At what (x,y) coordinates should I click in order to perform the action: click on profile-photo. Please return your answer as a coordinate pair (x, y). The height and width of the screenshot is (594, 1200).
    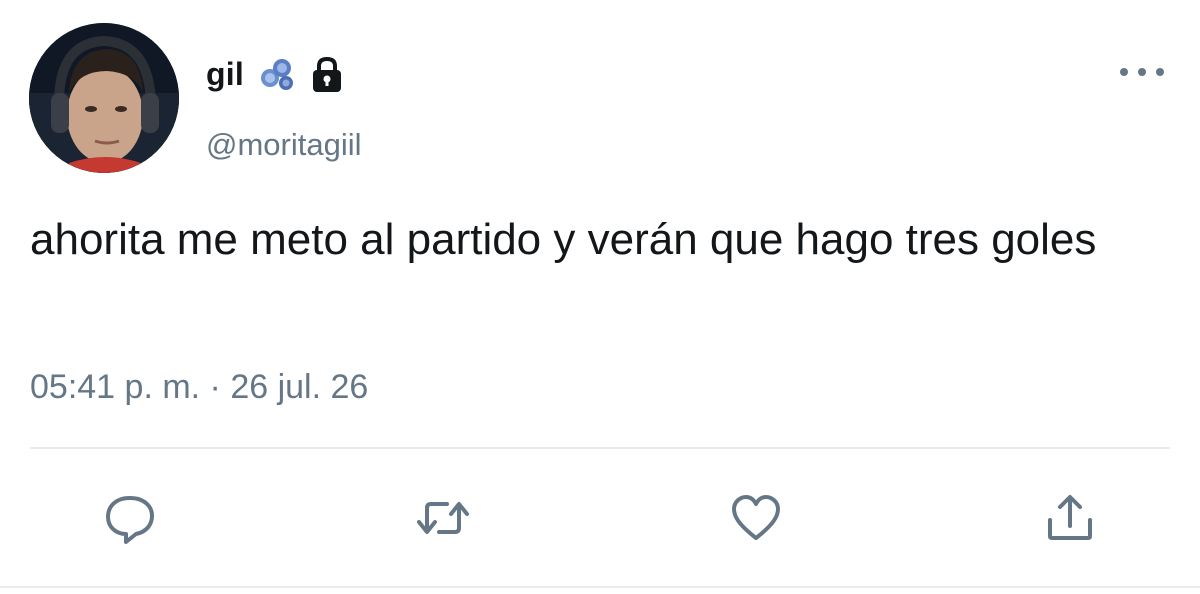
    Looking at the image, I should click on (104, 98).